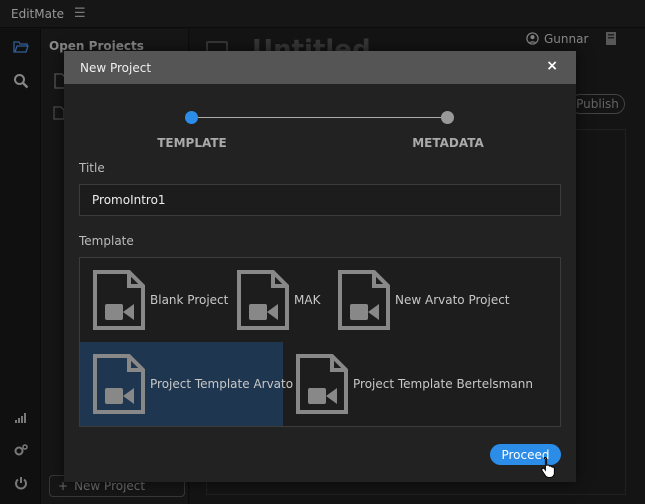 The width and height of the screenshot is (645, 504). I want to click on step-label-metadata: METADATA, so click(448, 143).